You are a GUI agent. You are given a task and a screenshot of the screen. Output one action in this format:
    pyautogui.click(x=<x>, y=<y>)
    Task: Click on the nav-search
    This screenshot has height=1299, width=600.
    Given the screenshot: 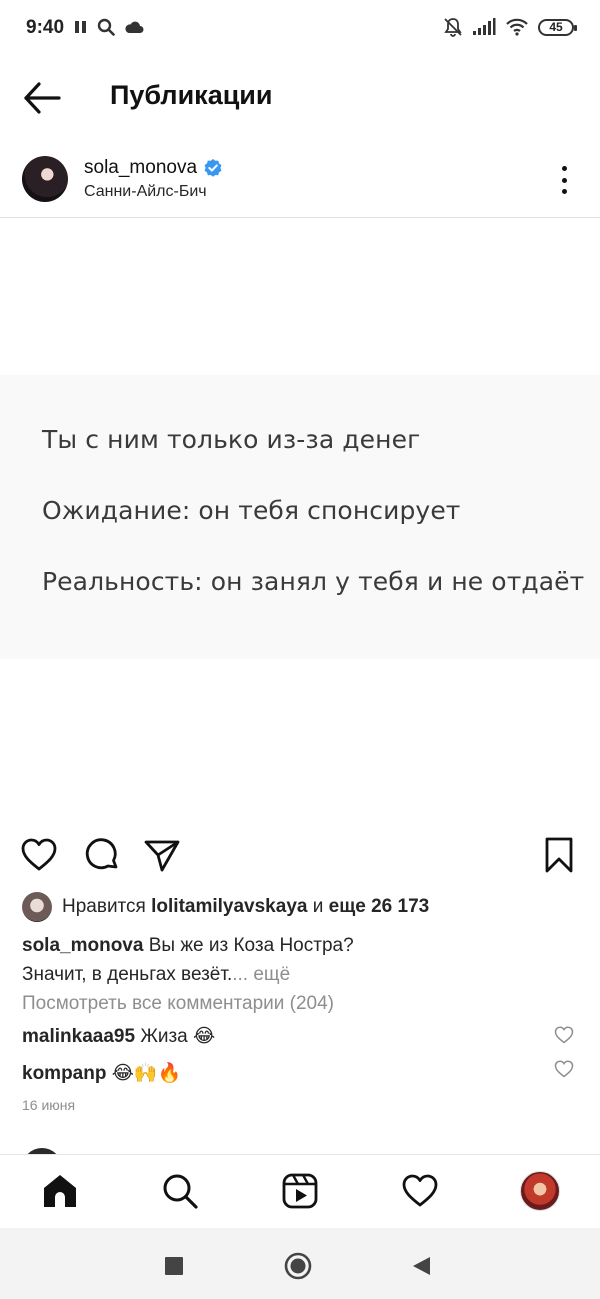 What is the action you would take?
    pyautogui.click(x=180, y=1191)
    